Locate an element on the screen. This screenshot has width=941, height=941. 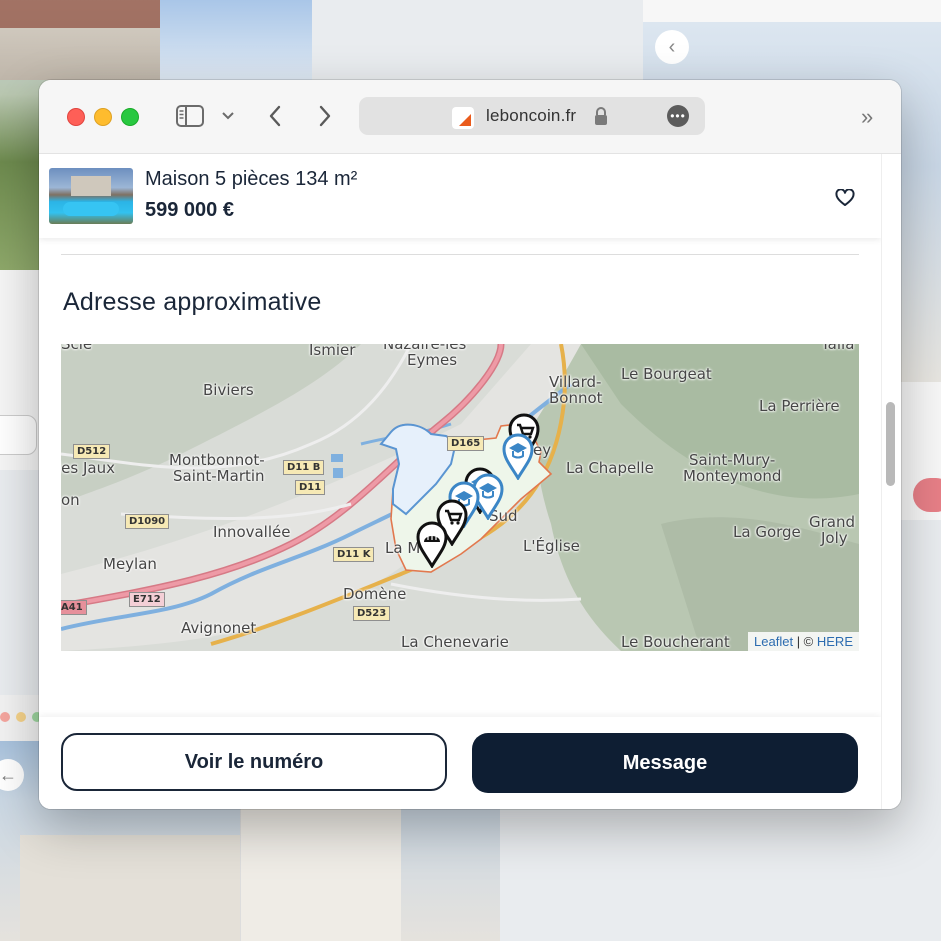
road-tag: D11 is located at coordinates (310, 487).